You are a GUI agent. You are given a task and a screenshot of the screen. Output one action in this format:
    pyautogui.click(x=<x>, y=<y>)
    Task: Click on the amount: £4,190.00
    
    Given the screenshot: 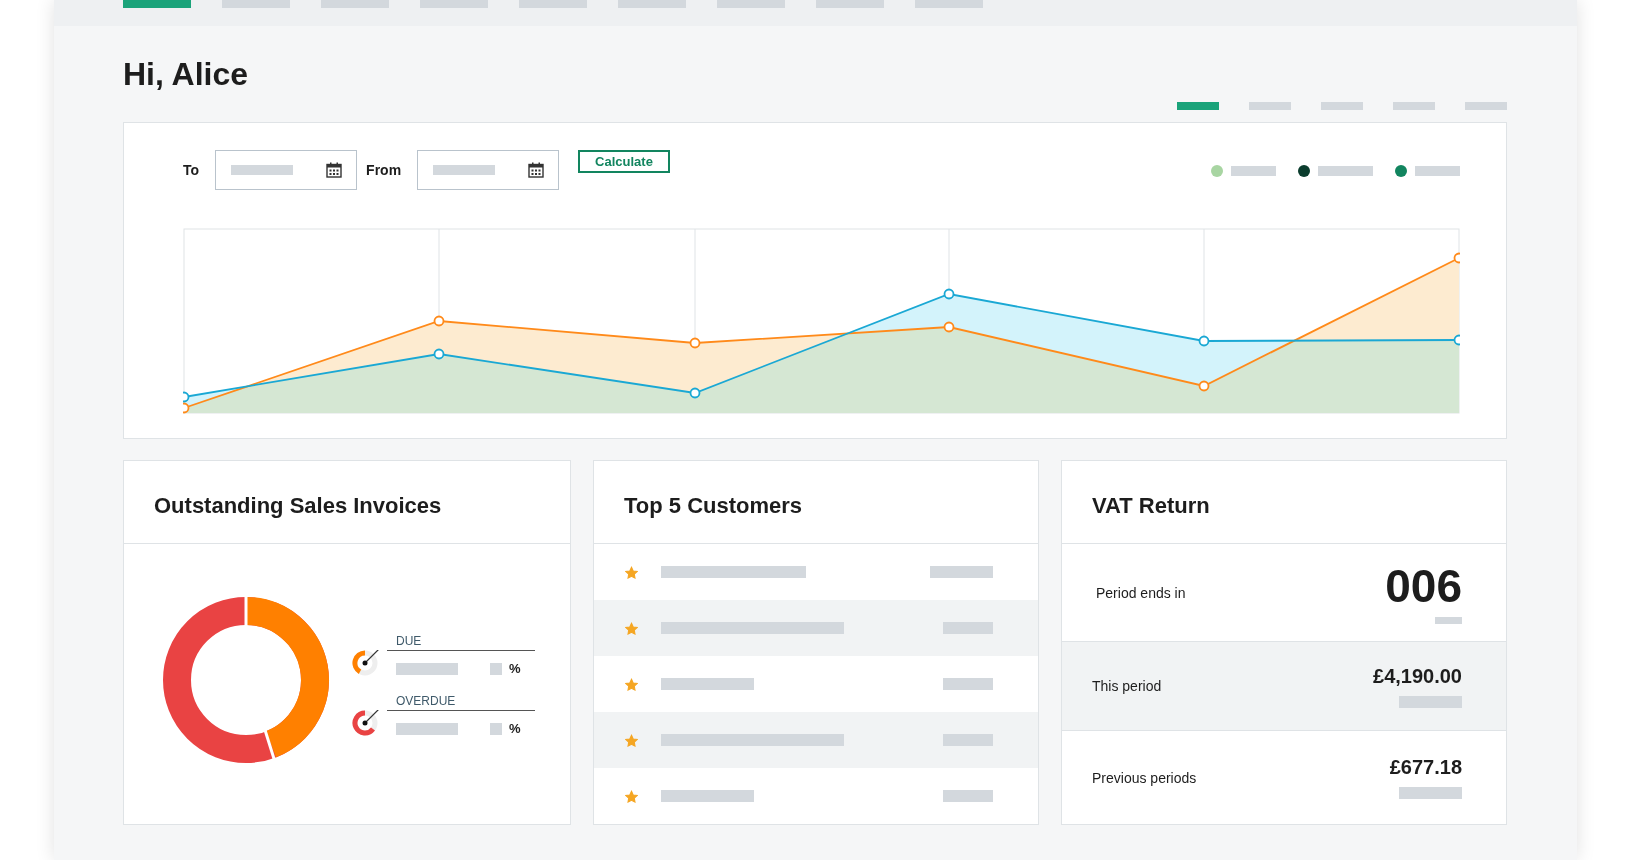 What is the action you would take?
    pyautogui.click(x=1417, y=676)
    